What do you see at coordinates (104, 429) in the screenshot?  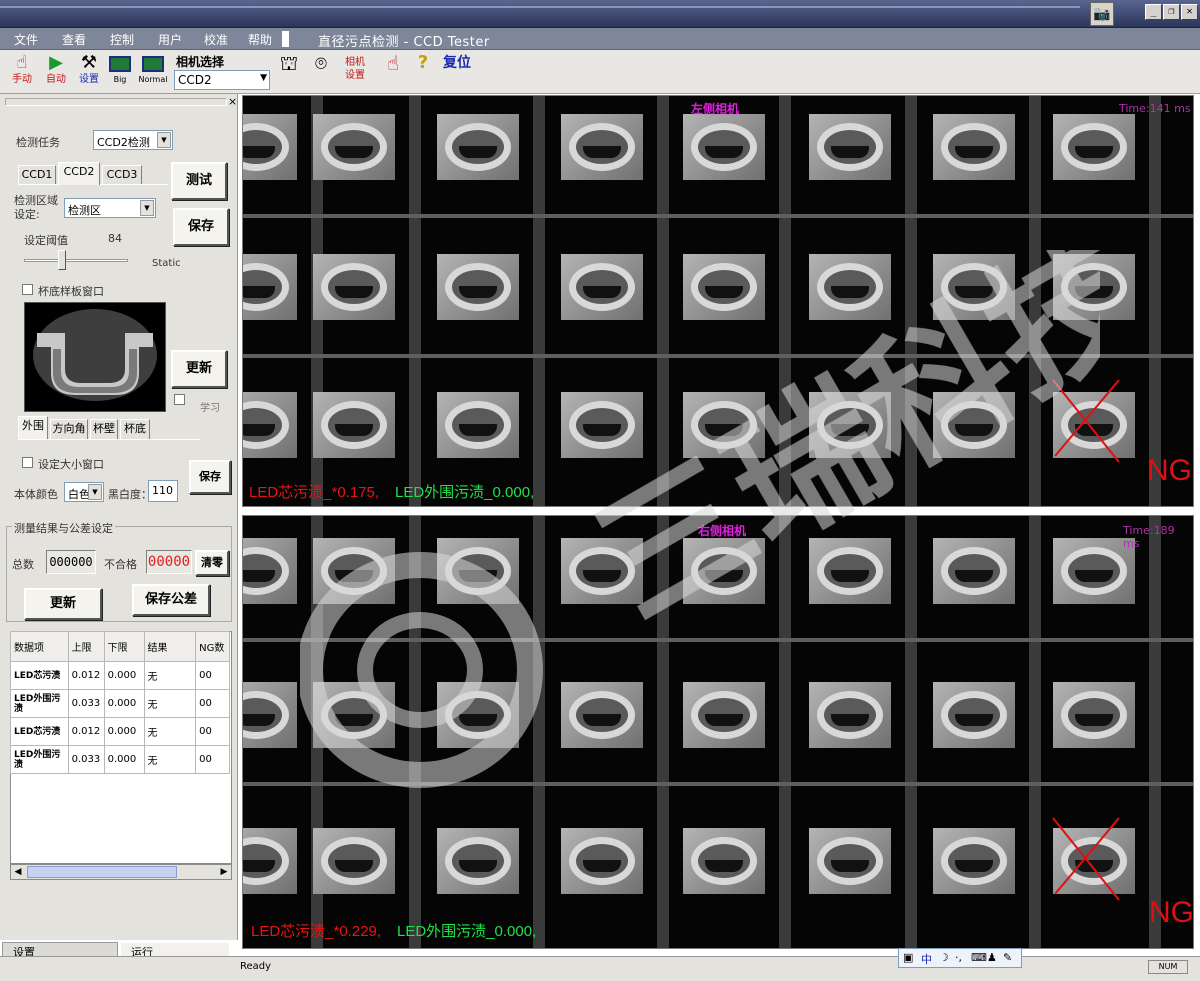 I see `tab-cup-wall: 杯壁` at bounding box center [104, 429].